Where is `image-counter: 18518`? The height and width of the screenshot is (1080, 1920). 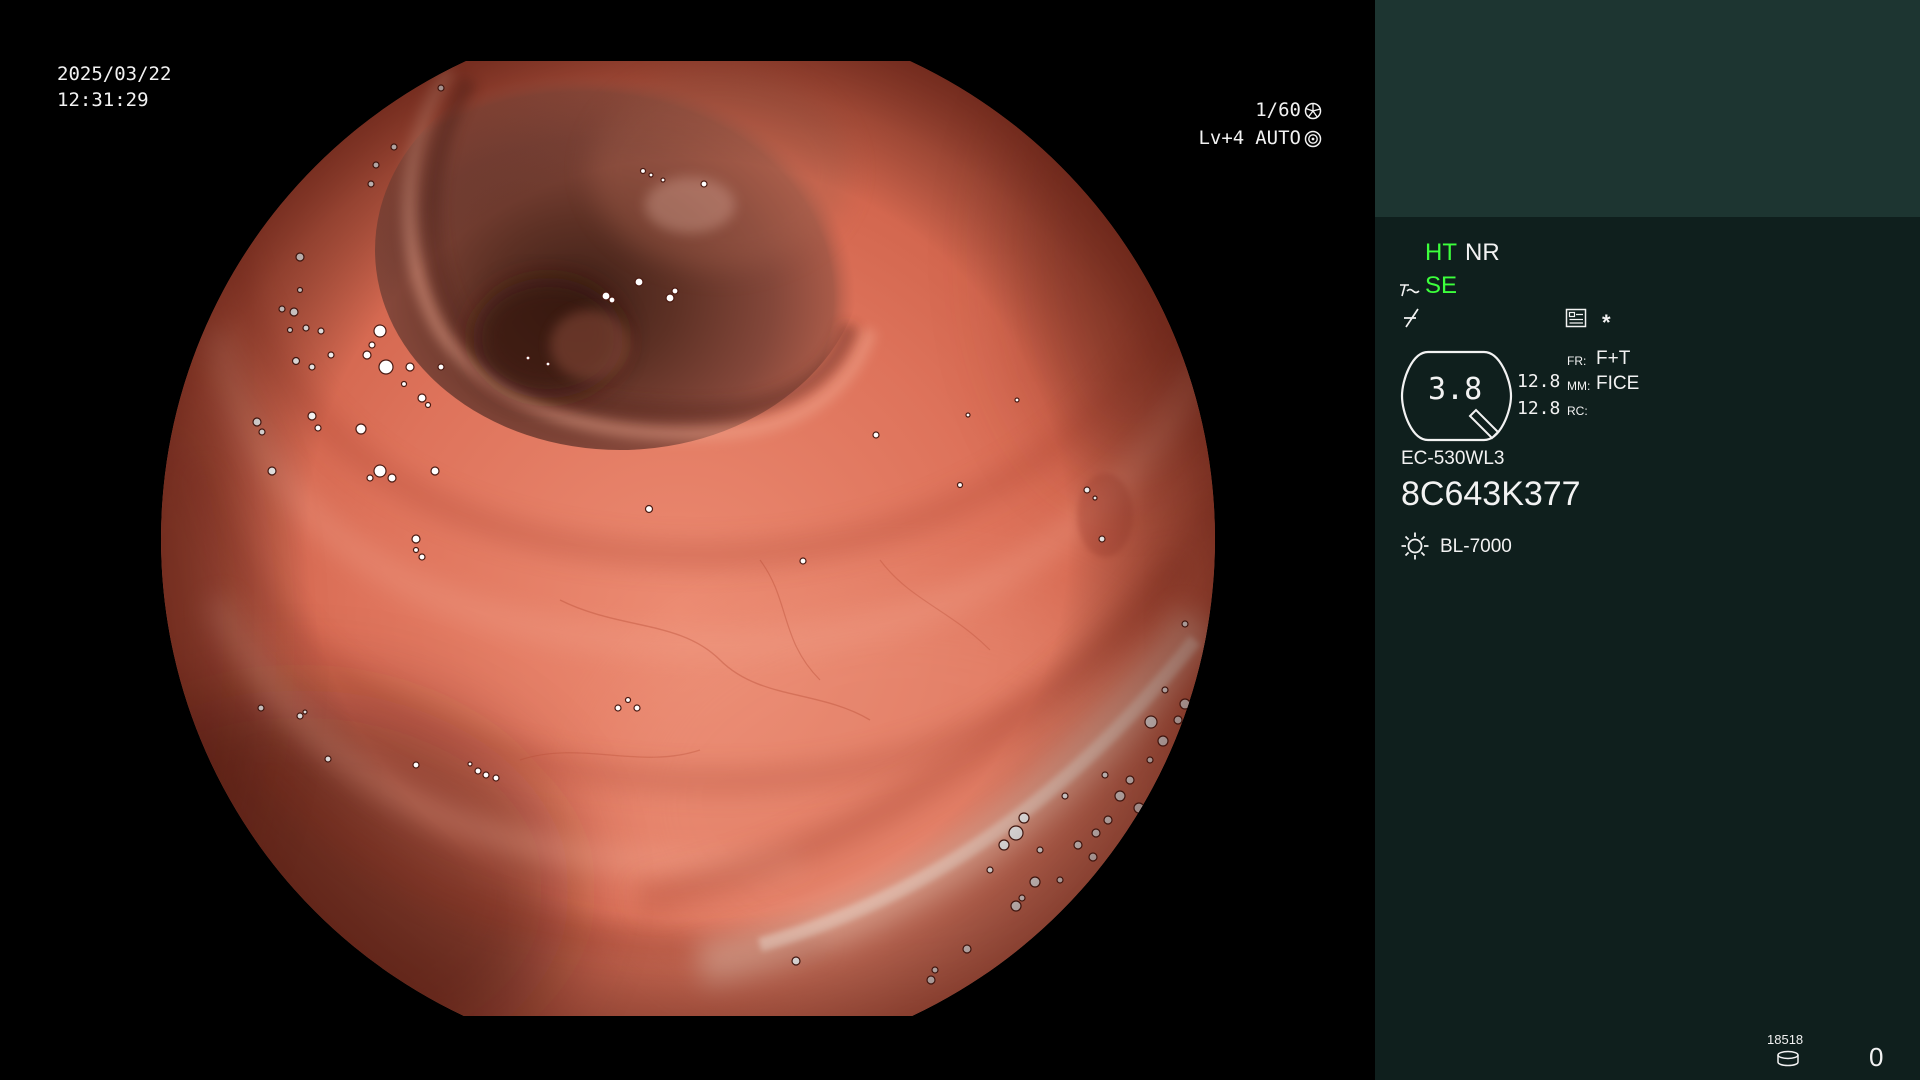
image-counter: 18518 is located at coordinates (1785, 1039).